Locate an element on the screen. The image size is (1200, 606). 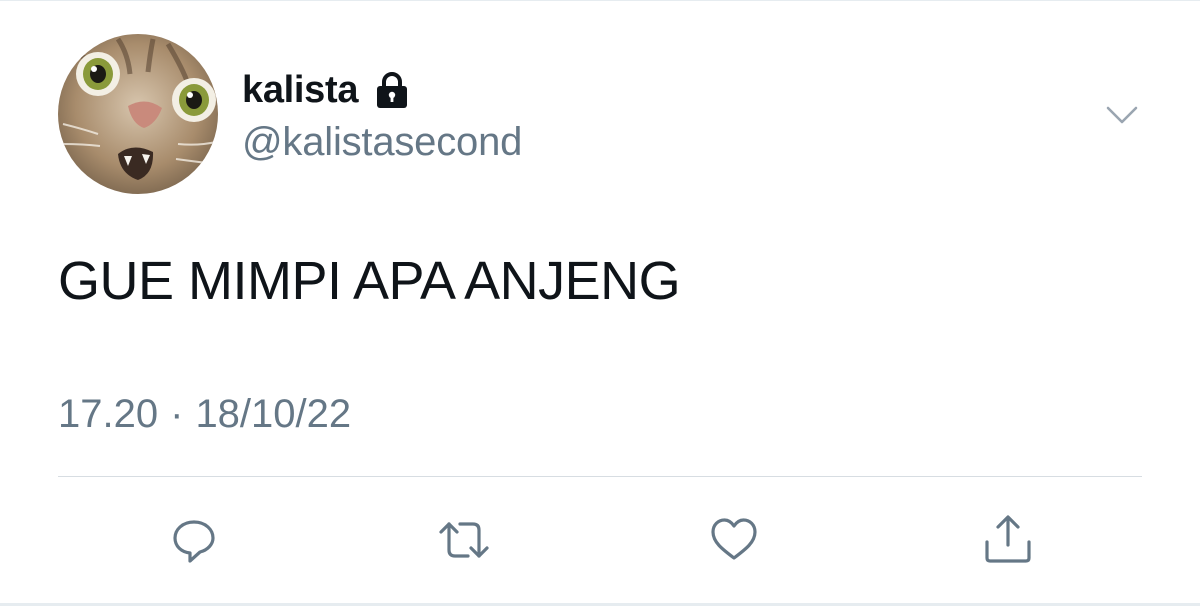
avatar is located at coordinates (138, 114).